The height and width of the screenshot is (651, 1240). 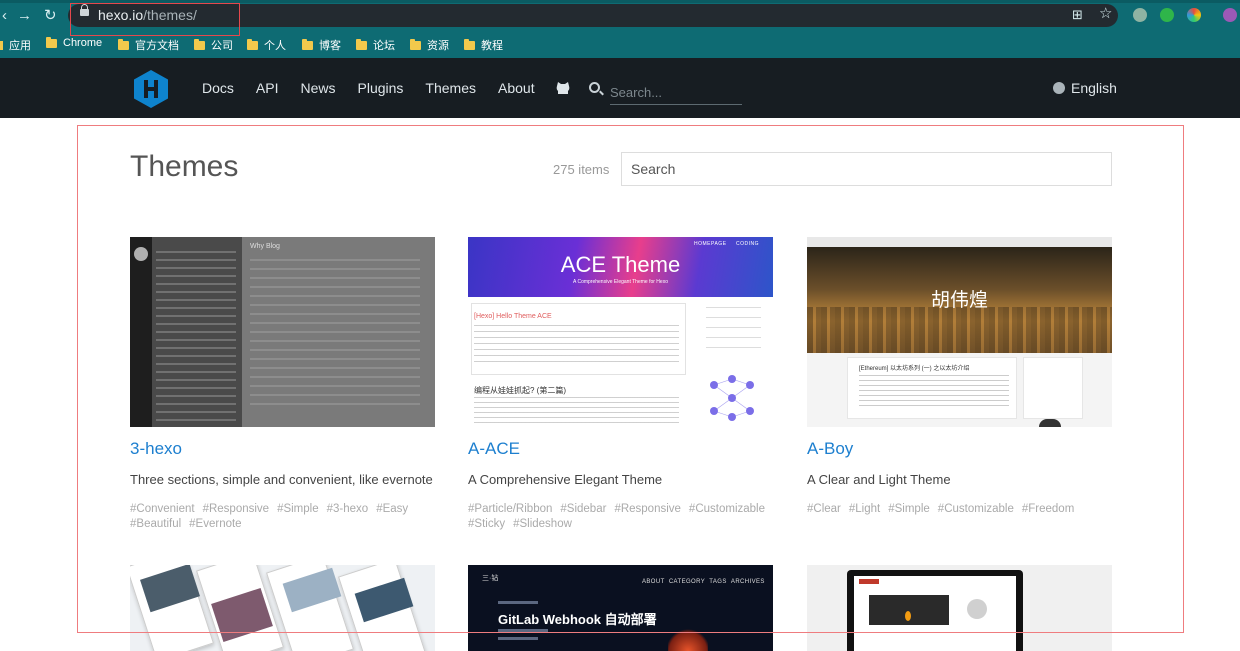 What do you see at coordinates (282, 449) in the screenshot?
I see `theme-name: 3-hexo` at bounding box center [282, 449].